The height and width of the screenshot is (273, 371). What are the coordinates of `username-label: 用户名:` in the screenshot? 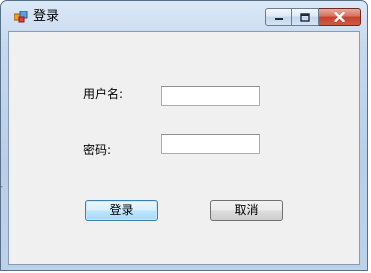 It's located at (103, 94).